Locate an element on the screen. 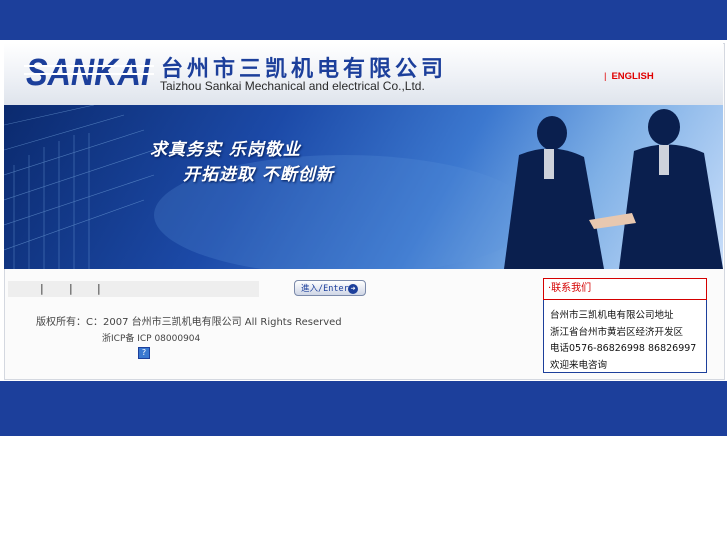  svg-text: SANKAI is located at coordinates (88, 72).